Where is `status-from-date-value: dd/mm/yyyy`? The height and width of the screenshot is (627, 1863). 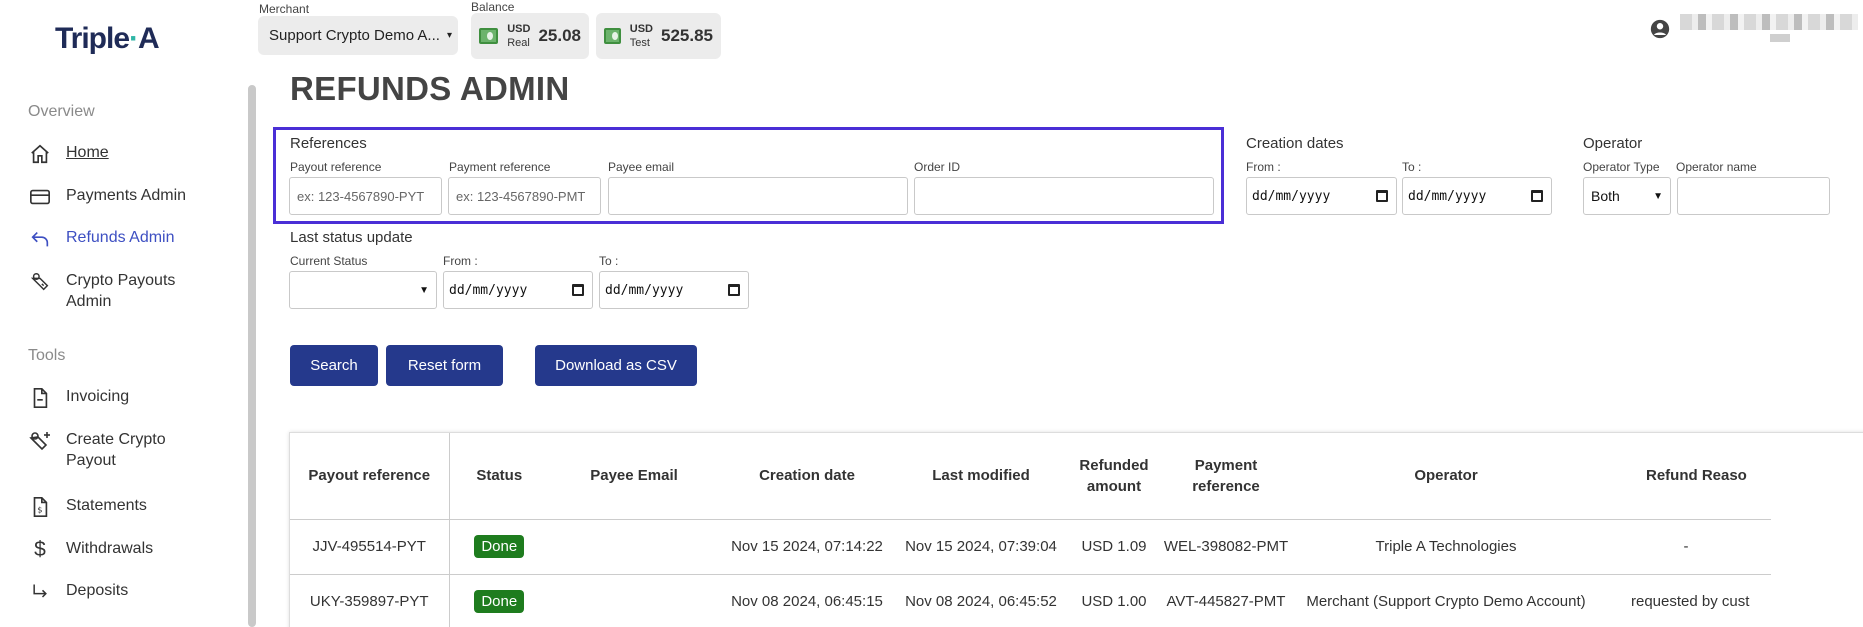
status-from-date-value: dd/mm/yyyy is located at coordinates (488, 290).